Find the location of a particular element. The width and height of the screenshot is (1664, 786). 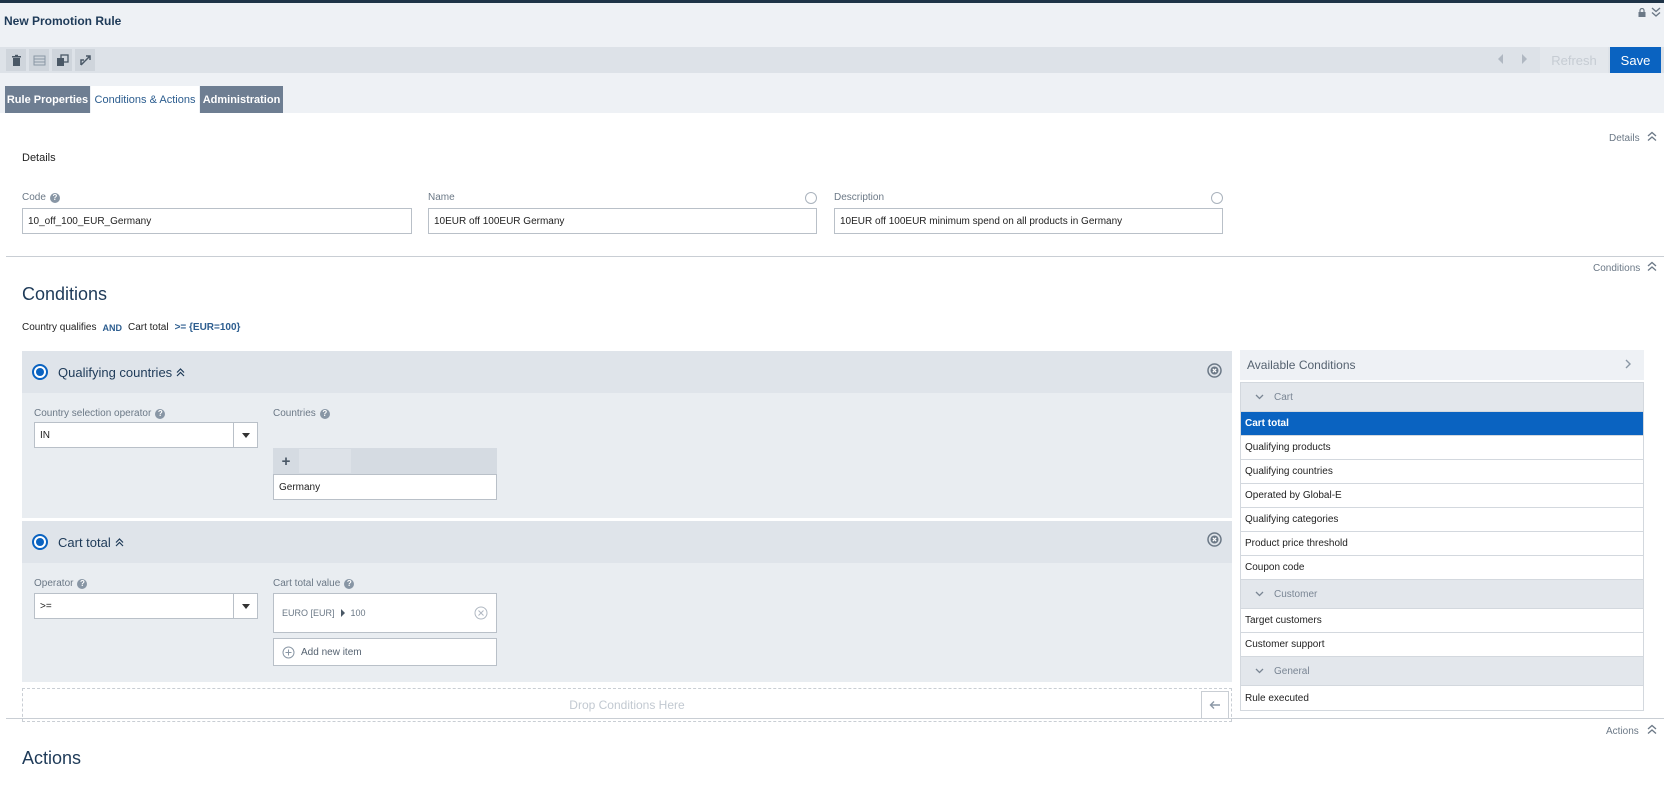

copy-icon is located at coordinates (62, 59).